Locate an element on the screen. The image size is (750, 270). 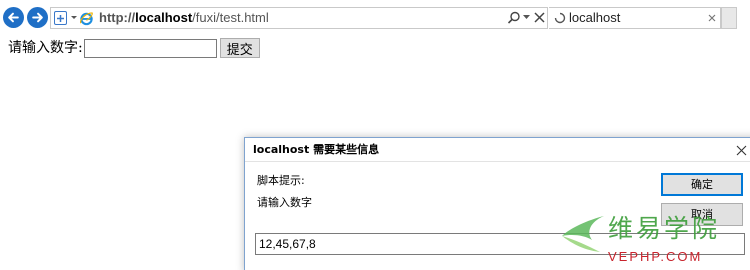
stop-icon is located at coordinates (539, 17).